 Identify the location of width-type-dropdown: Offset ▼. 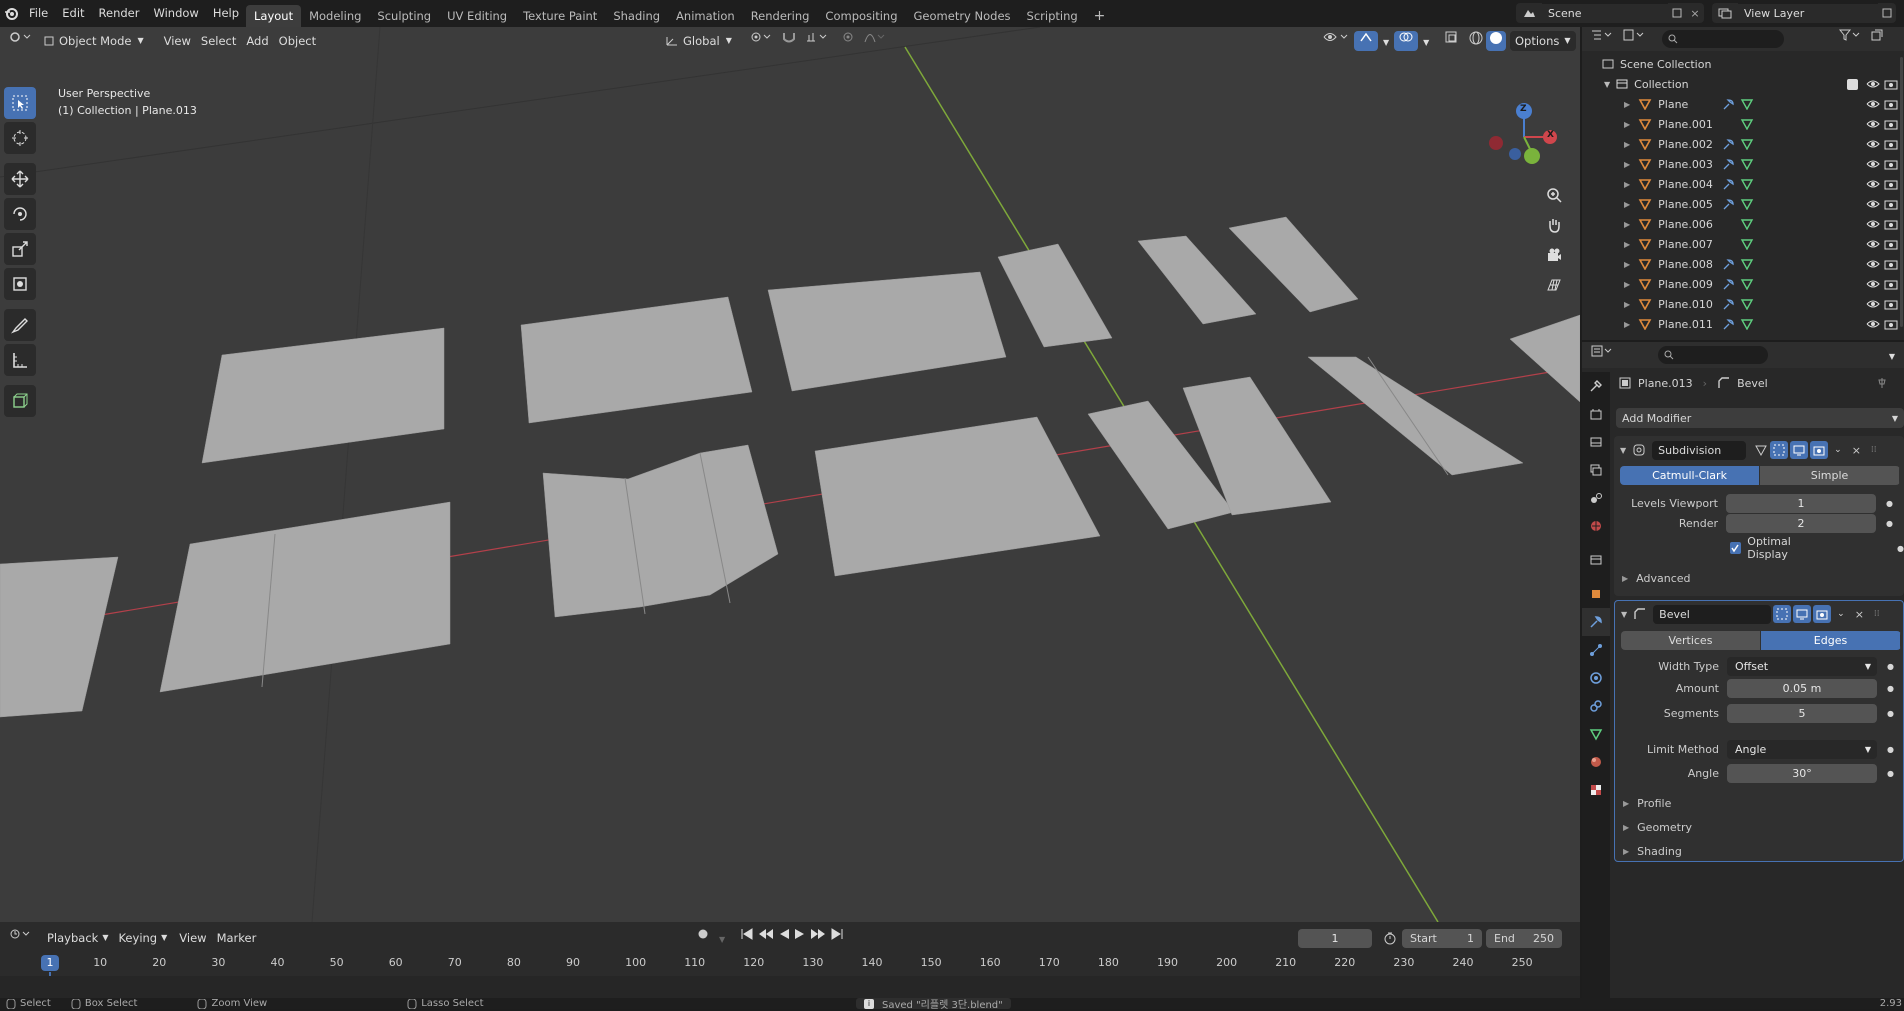
(1802, 666).